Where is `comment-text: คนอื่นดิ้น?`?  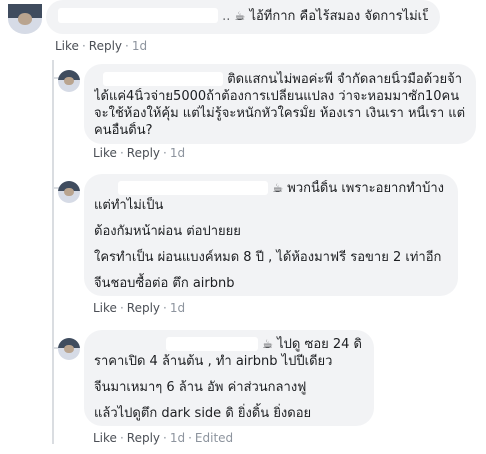 comment-text: คนอื่นดิ้น? is located at coordinates (123, 130).